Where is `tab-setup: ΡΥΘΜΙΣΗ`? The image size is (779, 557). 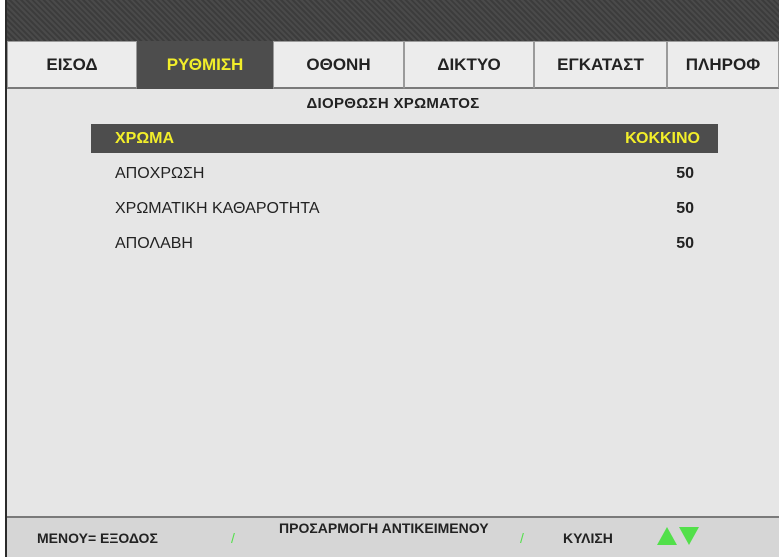 tab-setup: ΡΥΘΜΙΣΗ is located at coordinates (205, 65).